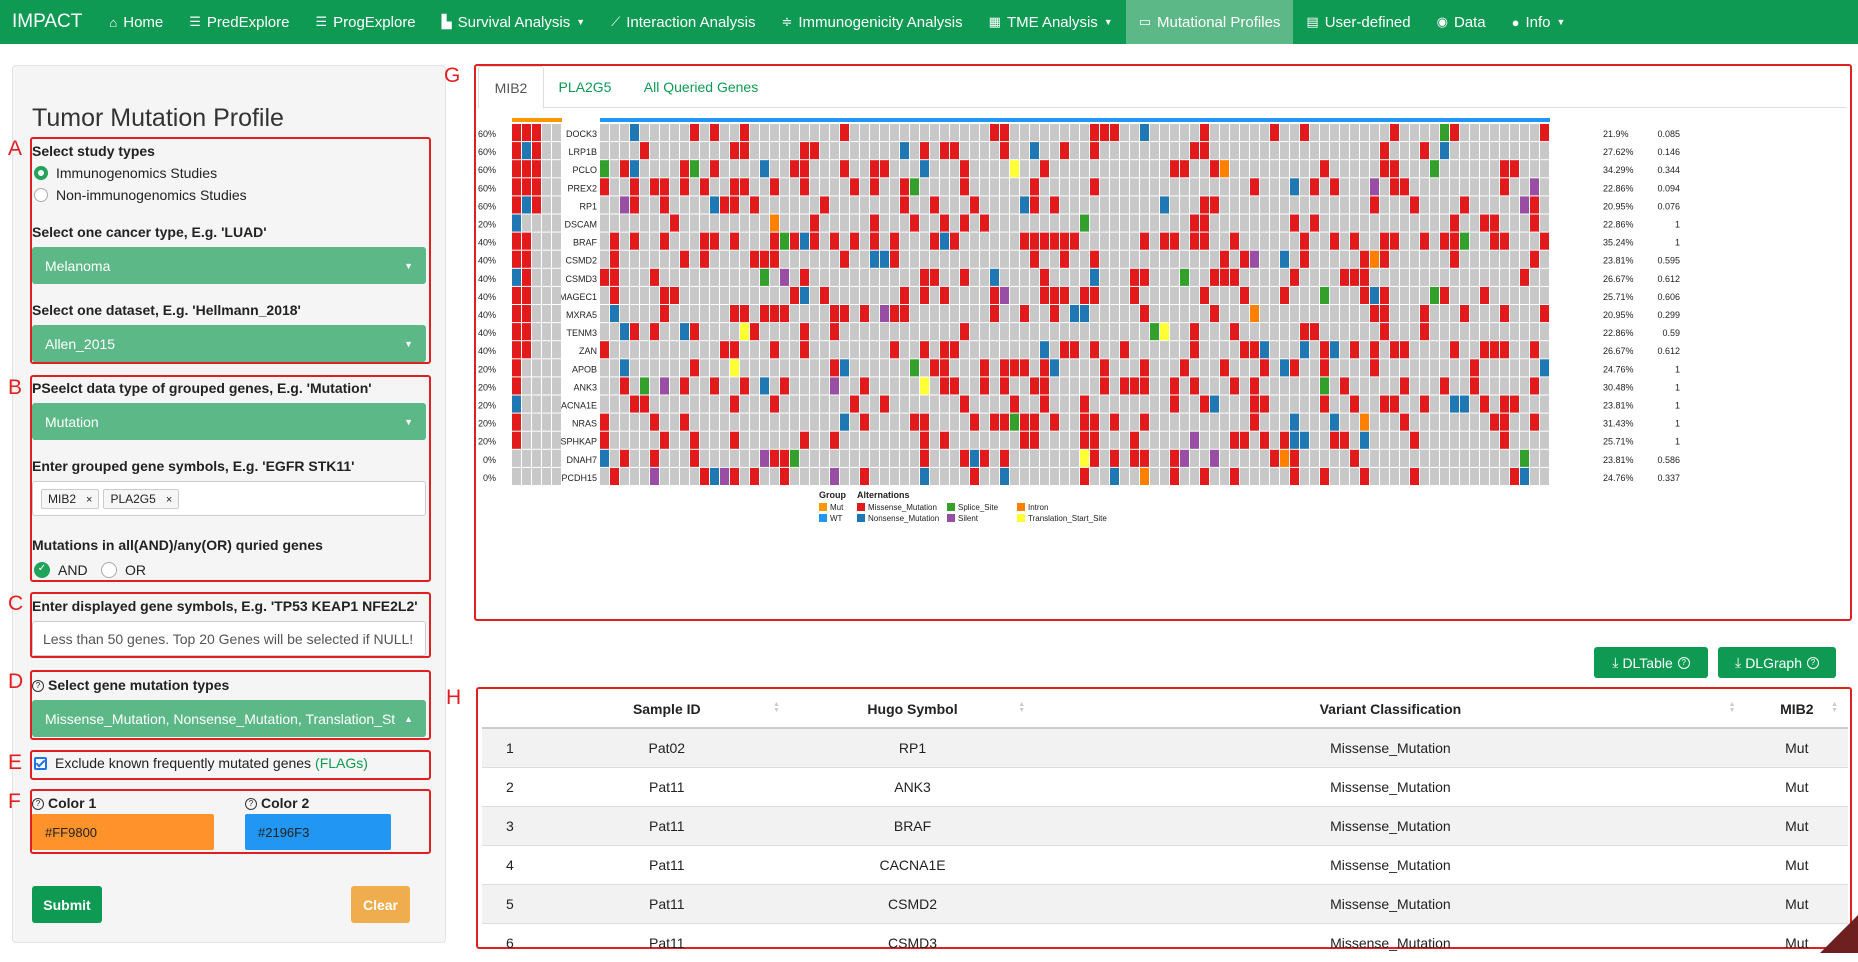 This screenshot has height=962, width=1858. I want to click on radio-non-immunogenomics: Non-immunogenomics Studies, so click(140, 195).